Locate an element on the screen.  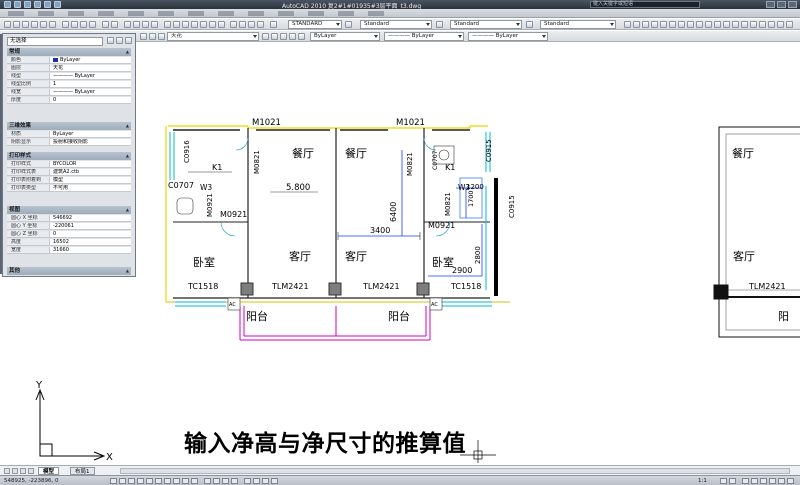
snap-toggle is located at coordinates (113, 481).